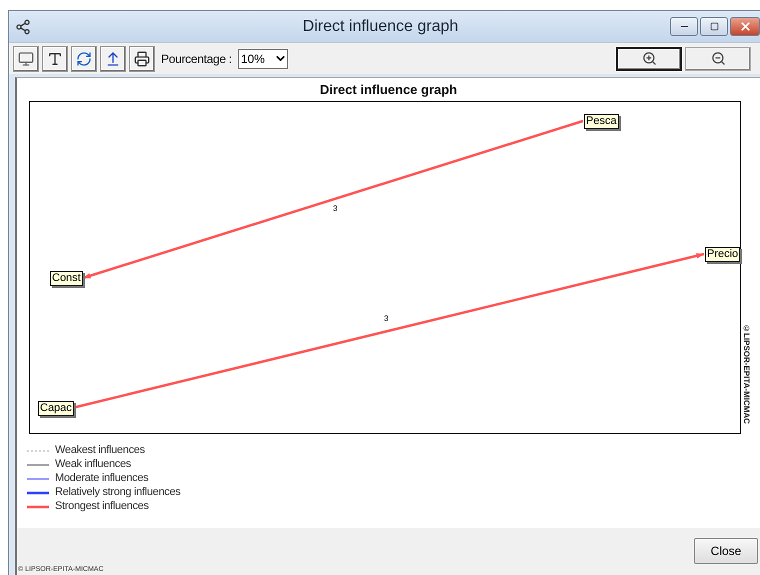  I want to click on zoom-out-icon, so click(718, 58).